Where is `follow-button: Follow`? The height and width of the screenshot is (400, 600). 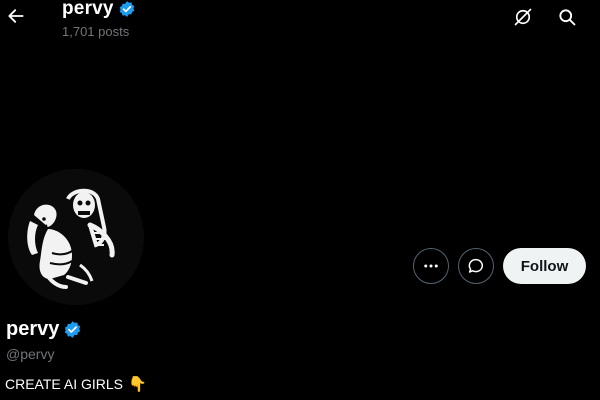
follow-button: Follow is located at coordinates (544, 266).